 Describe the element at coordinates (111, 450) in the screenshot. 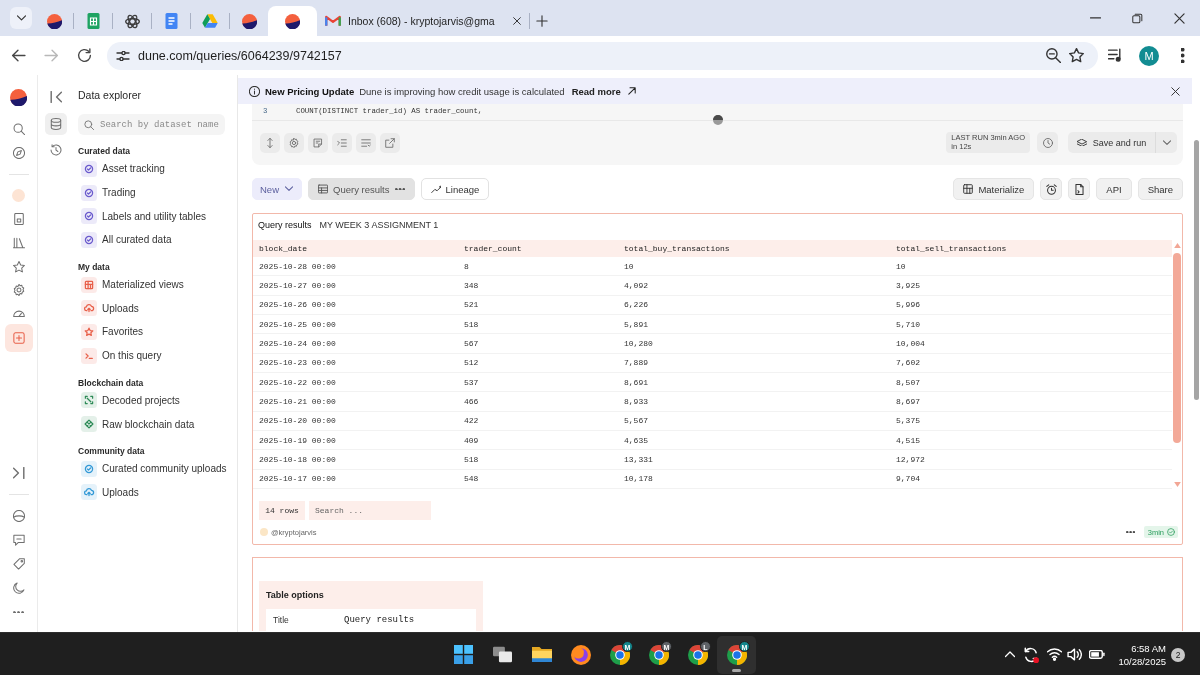

I see `section-heading: Community data` at that location.